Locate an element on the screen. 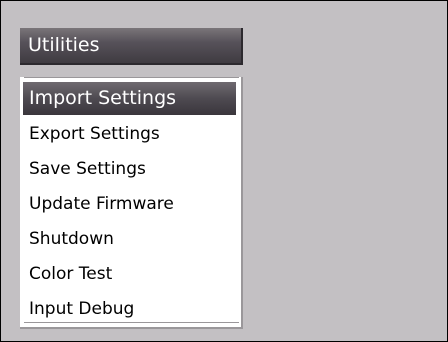 The width and height of the screenshot is (448, 342). menu-item-input-debug: Input Debug is located at coordinates (129, 309).